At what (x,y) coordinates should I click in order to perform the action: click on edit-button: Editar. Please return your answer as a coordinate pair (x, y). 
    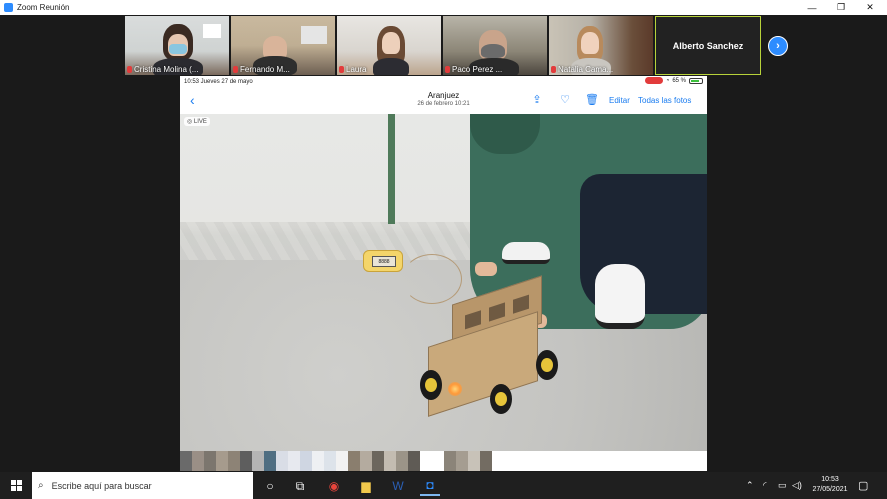
    Looking at the image, I should click on (619, 100).